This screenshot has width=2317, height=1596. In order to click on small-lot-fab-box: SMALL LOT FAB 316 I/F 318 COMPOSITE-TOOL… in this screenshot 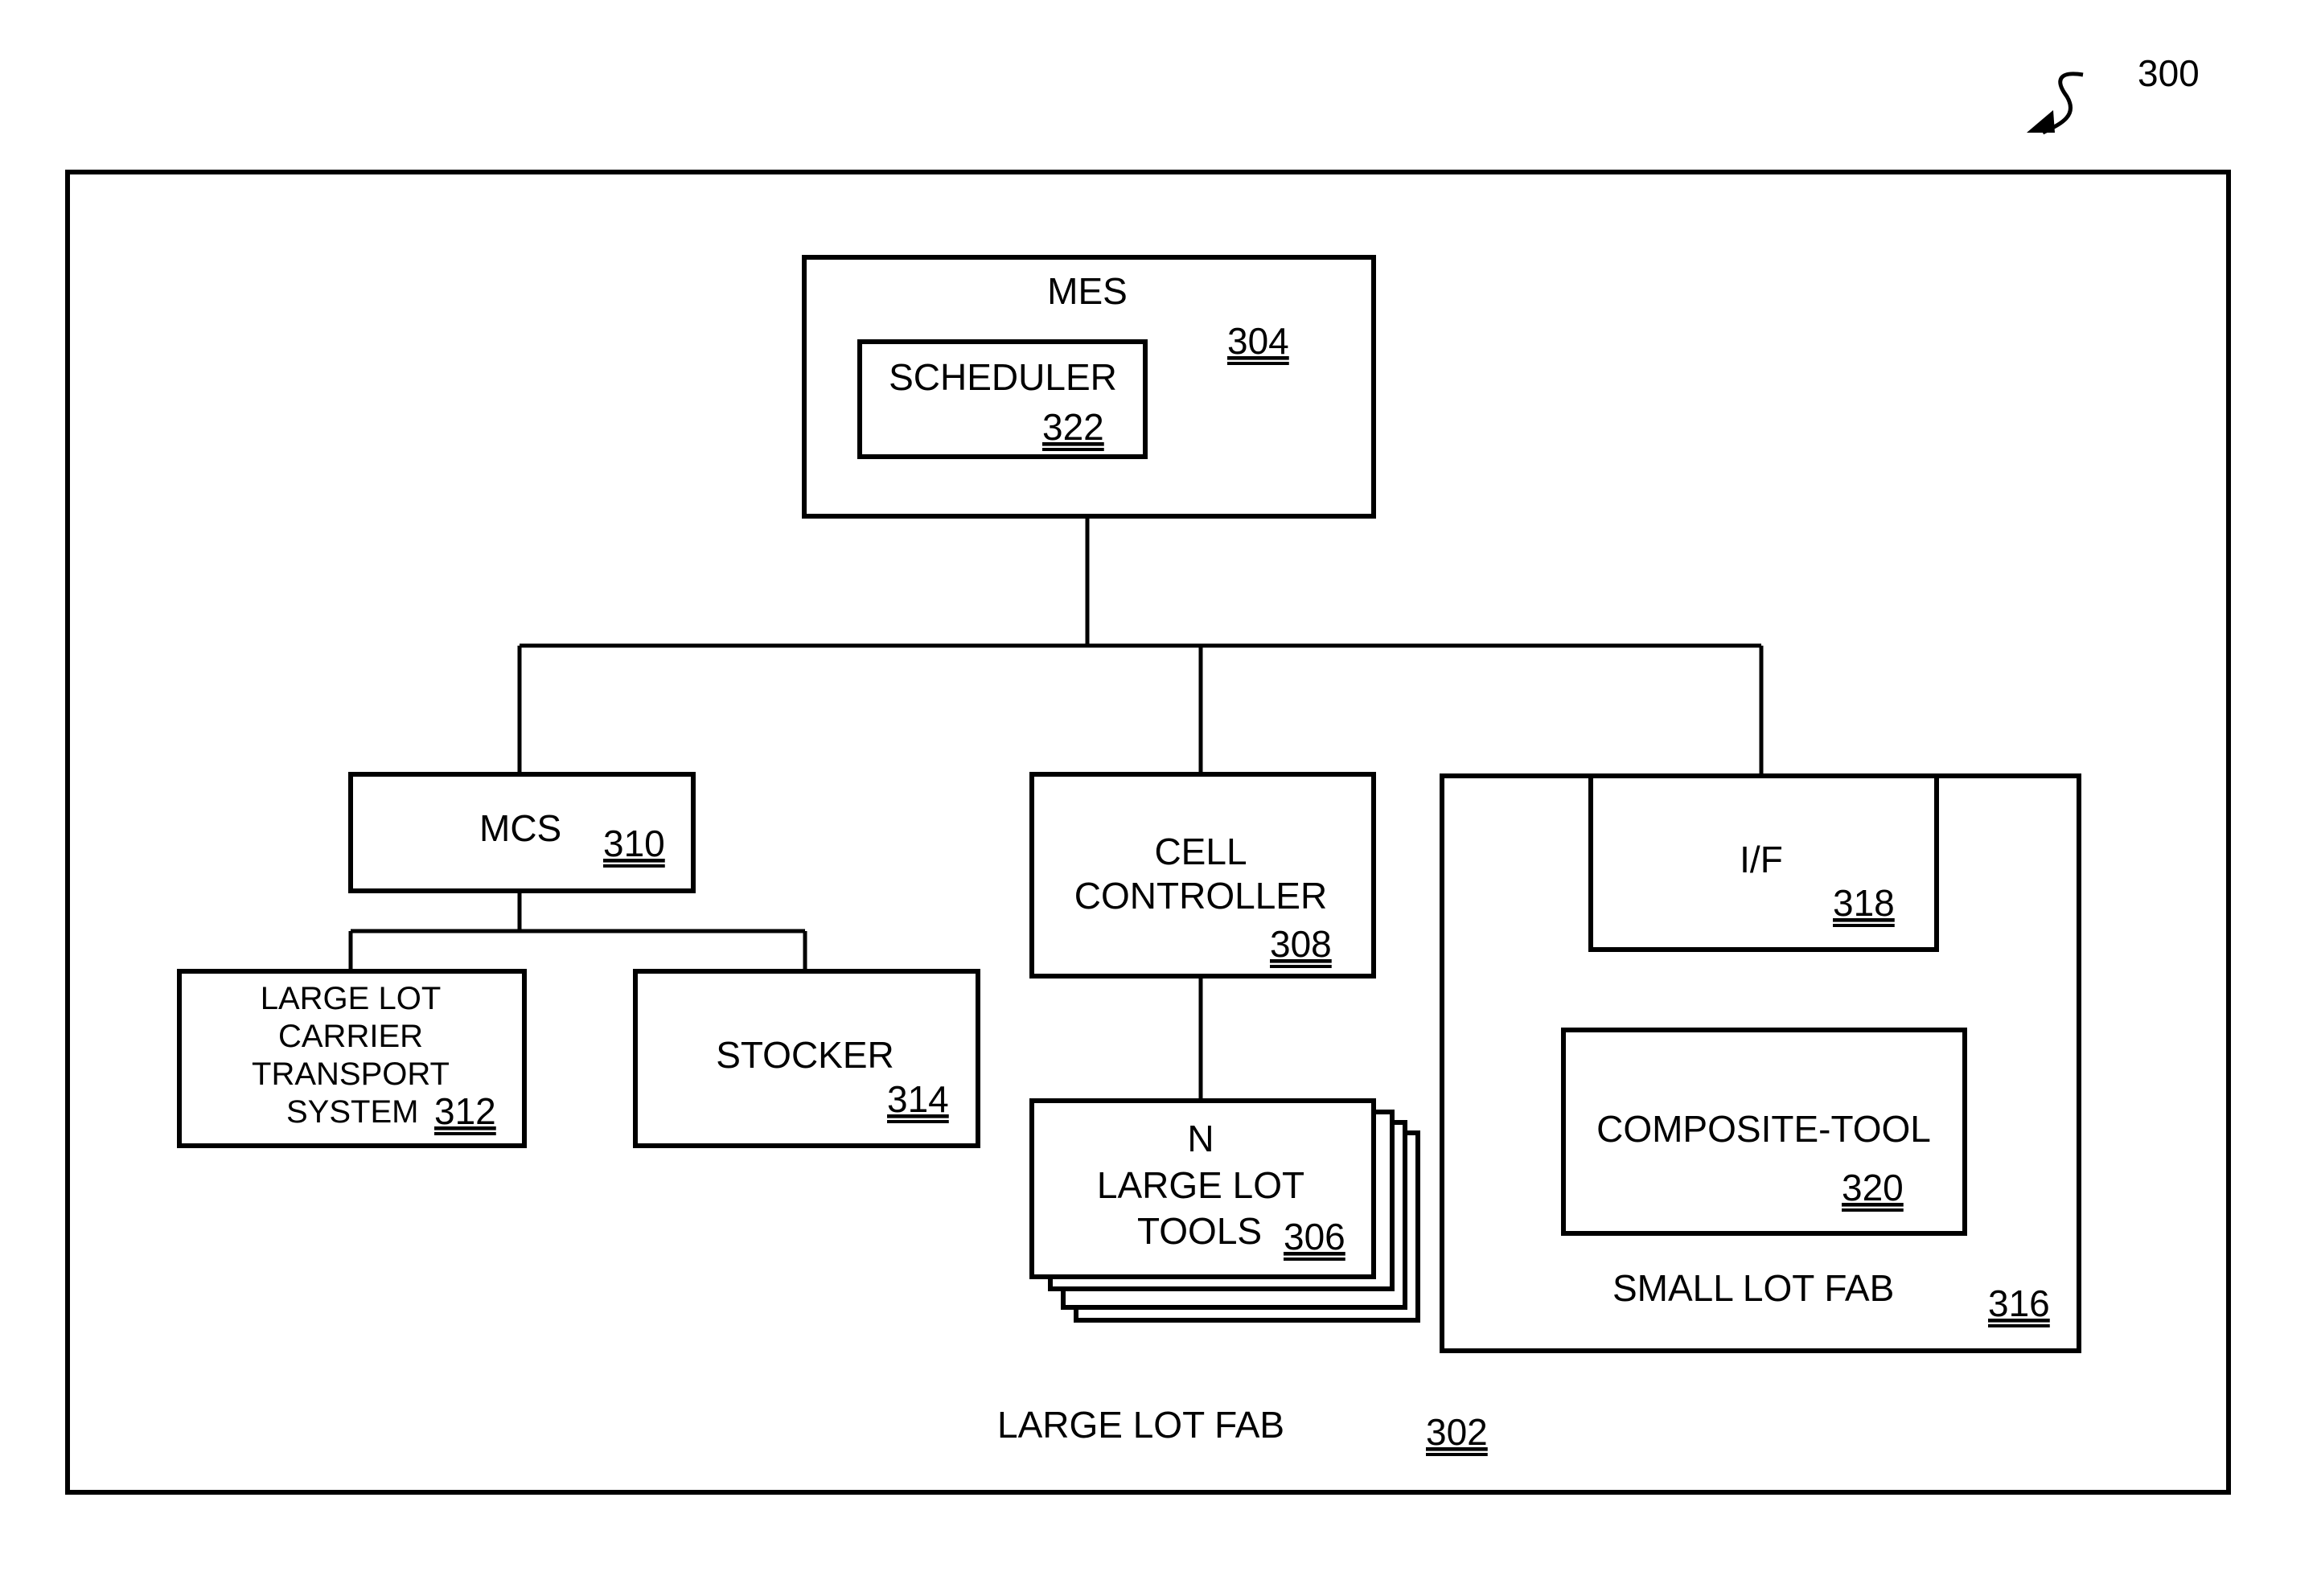, I will do `click(1760, 1063)`.